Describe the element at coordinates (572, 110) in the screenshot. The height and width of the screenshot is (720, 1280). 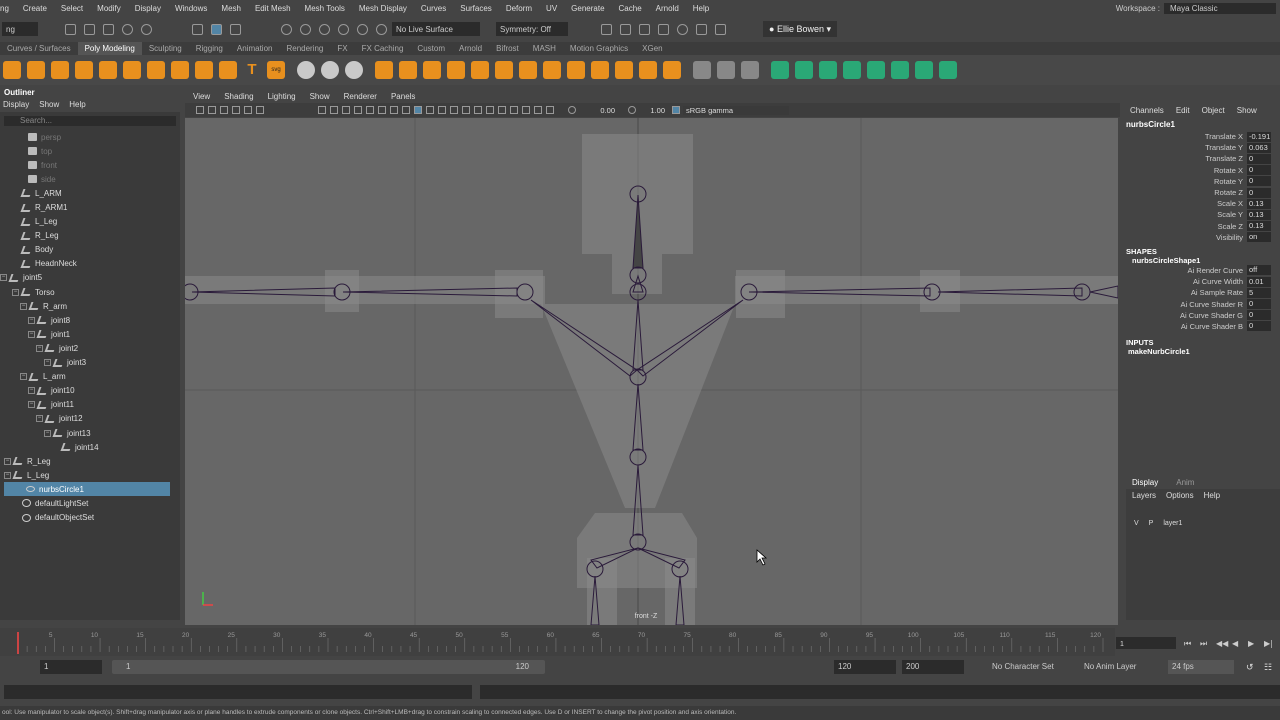
I see `exposure-icon` at that location.